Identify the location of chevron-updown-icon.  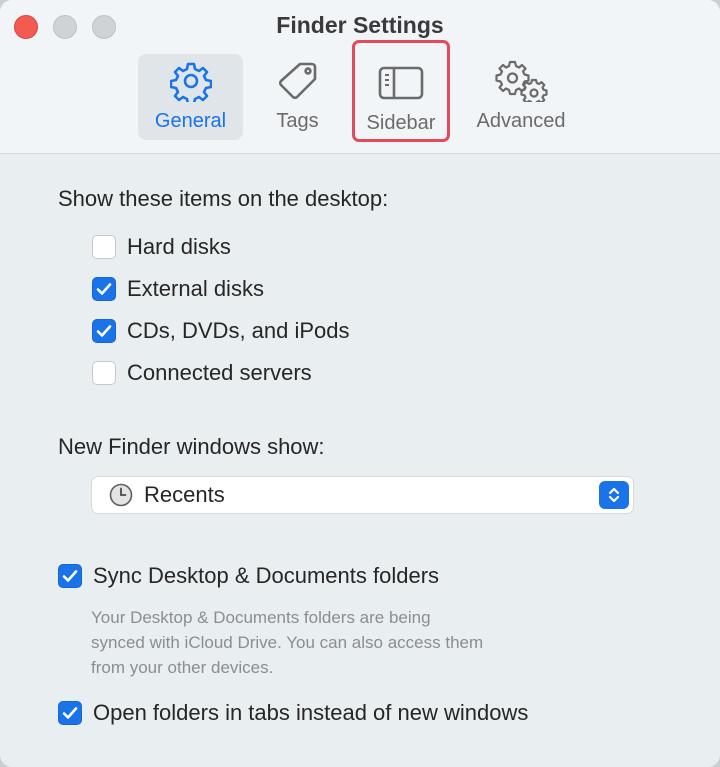
(614, 495).